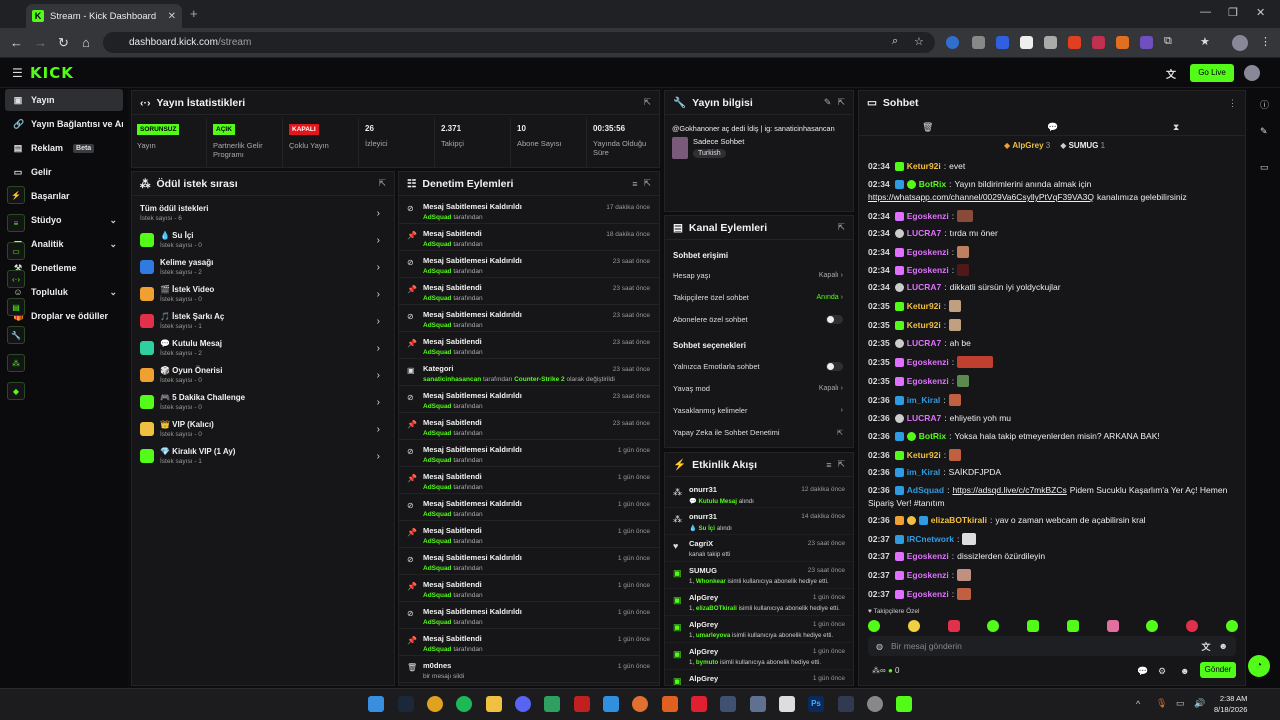 Image resolution: width=1280 pixels, height=720 pixels. Describe the element at coordinates (828, 465) in the screenshot. I see `filter-icon: ≡` at that location.